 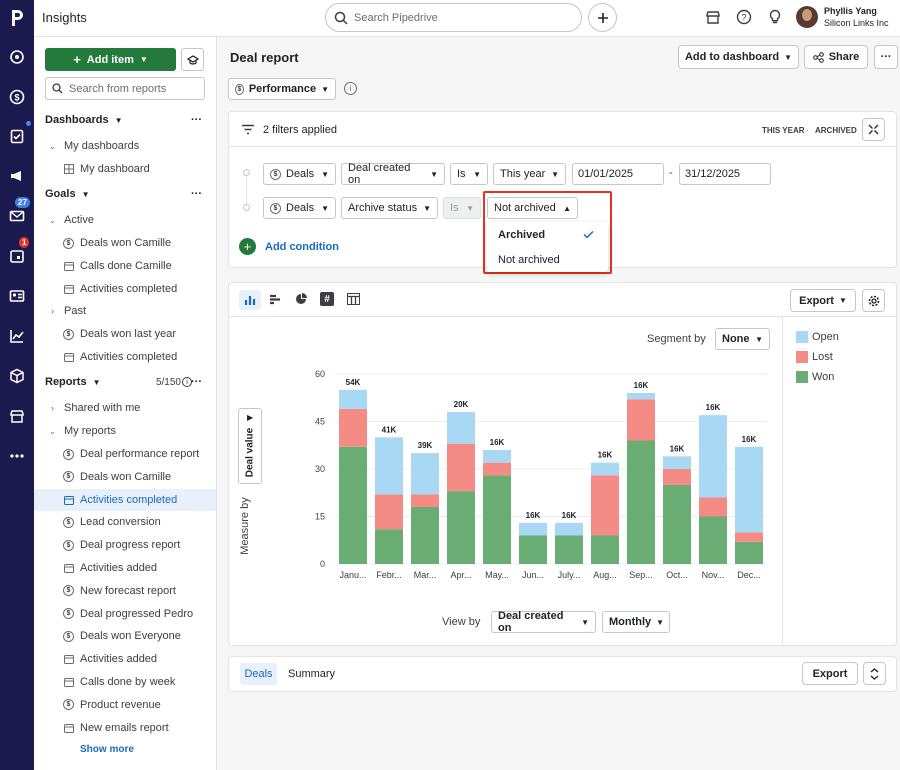 What do you see at coordinates (125, 266) in the screenshot?
I see `sidebar-item-goal: Calls done Camille` at bounding box center [125, 266].